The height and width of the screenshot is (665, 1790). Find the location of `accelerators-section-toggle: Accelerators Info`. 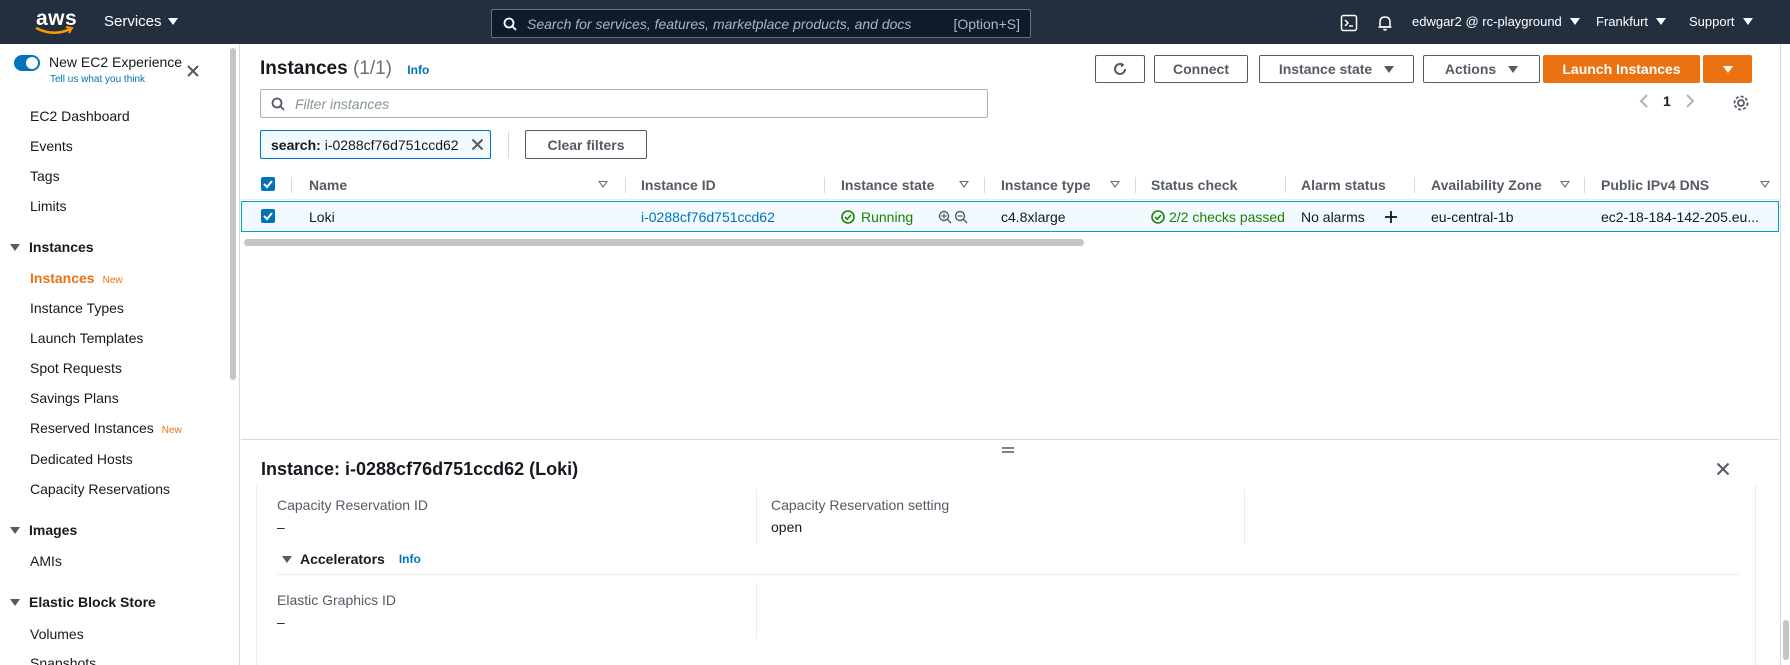

accelerators-section-toggle: Accelerators Info is located at coordinates (351, 559).